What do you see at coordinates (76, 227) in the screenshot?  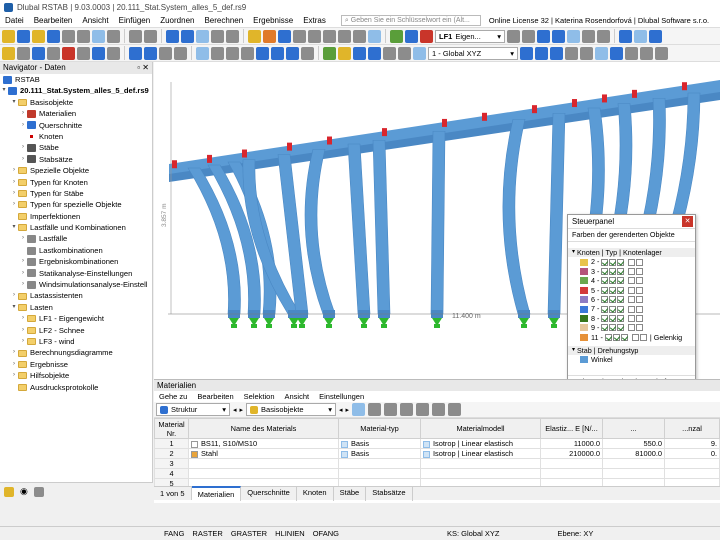 I see `tree-item: ▾ Lastfälle und Kombinationen` at bounding box center [76, 227].